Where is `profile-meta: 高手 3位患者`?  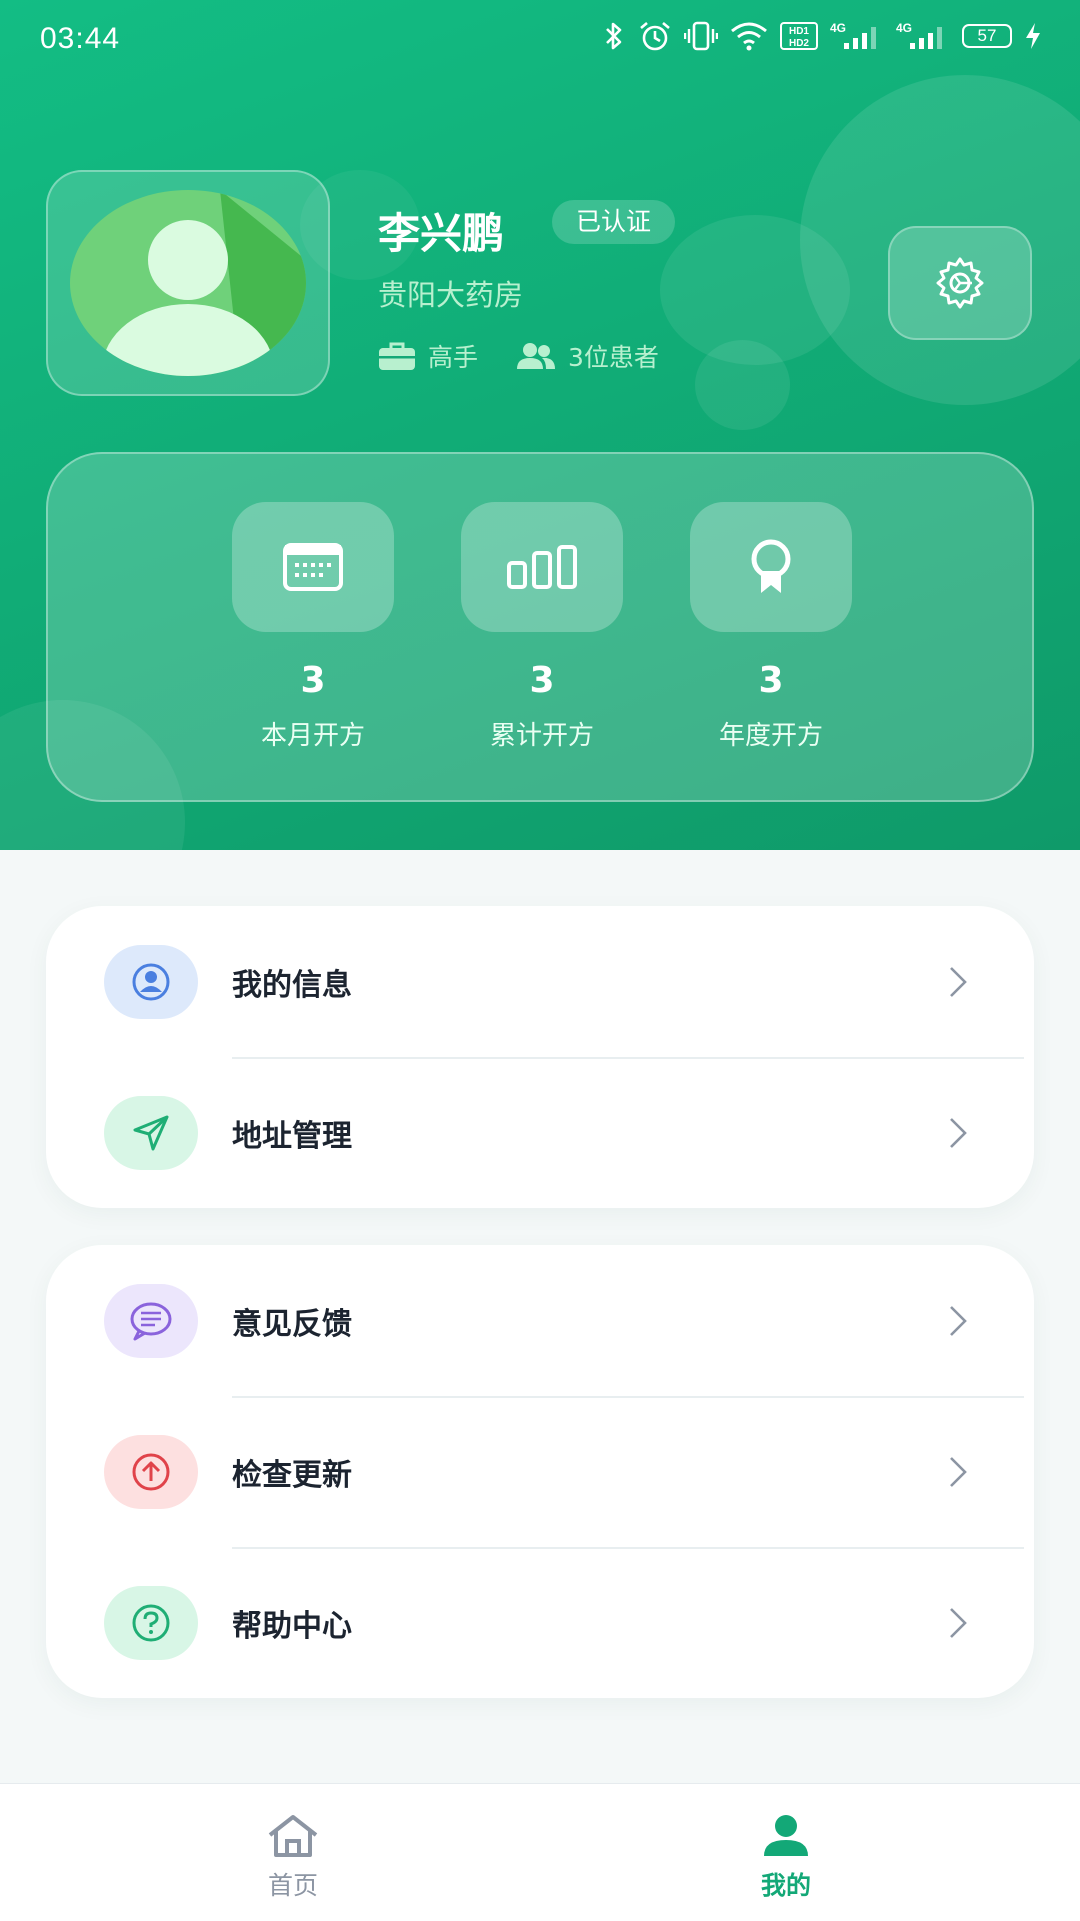 profile-meta: 高手 3位患者 is located at coordinates (537, 356).